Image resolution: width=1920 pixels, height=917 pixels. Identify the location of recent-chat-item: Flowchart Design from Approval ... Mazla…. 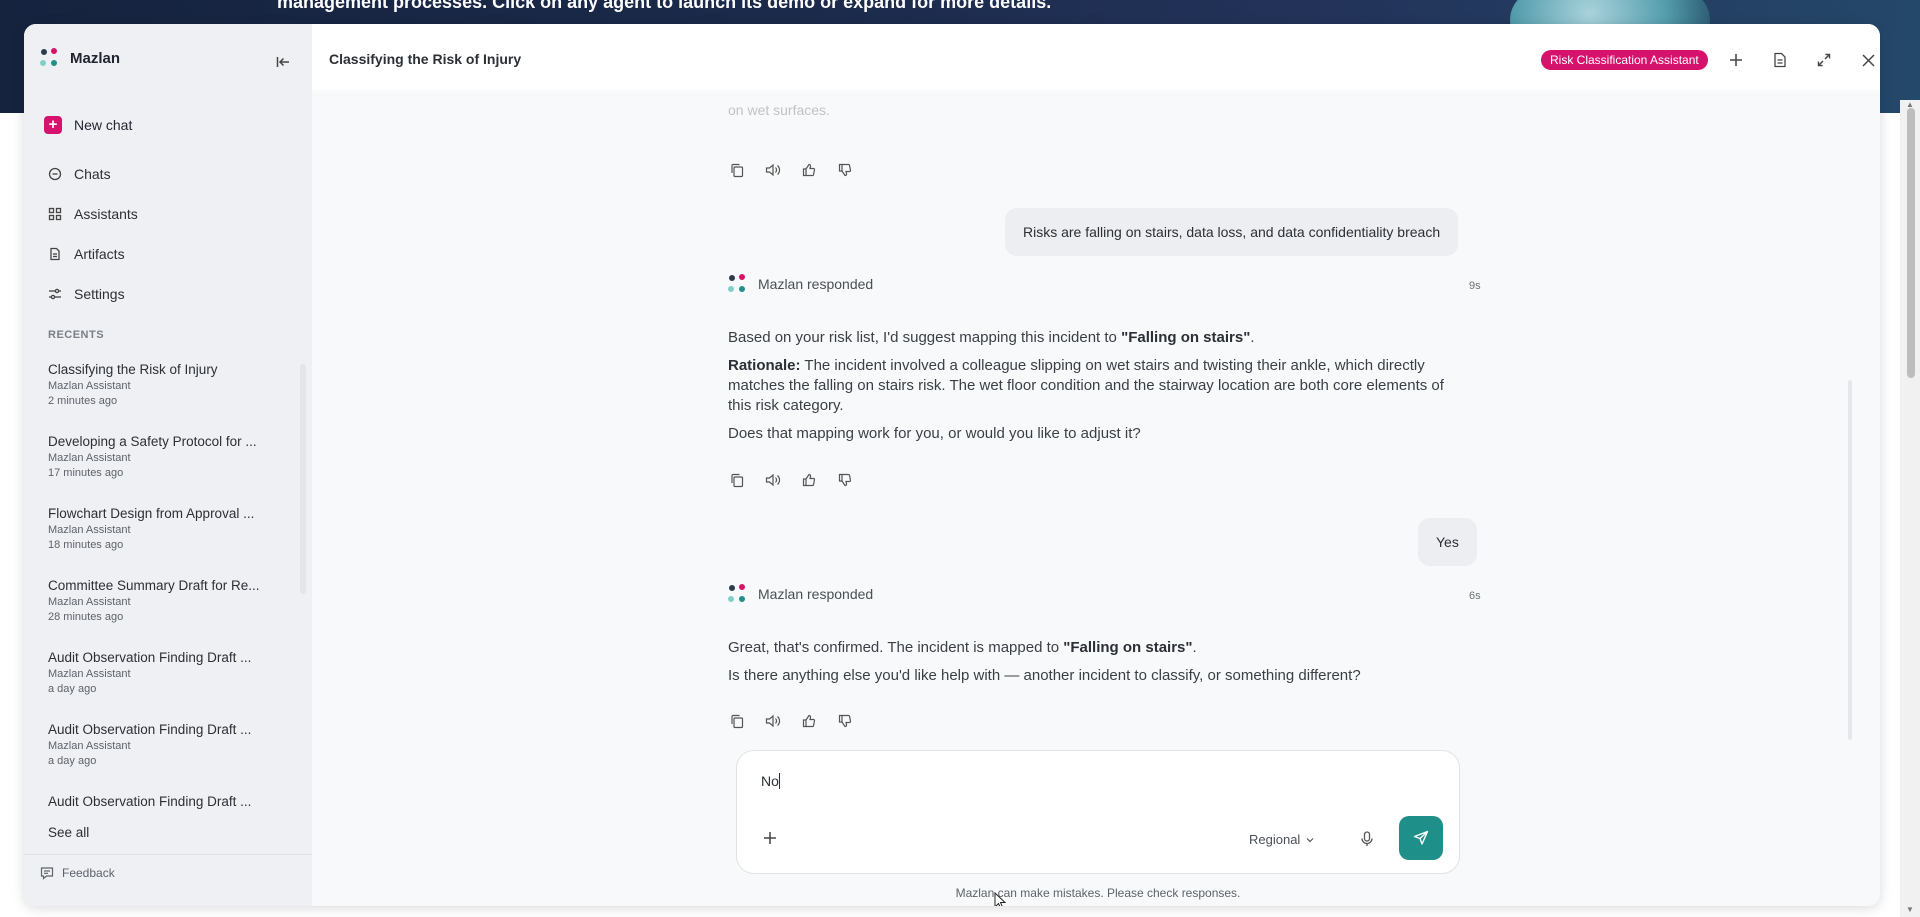
(168, 528).